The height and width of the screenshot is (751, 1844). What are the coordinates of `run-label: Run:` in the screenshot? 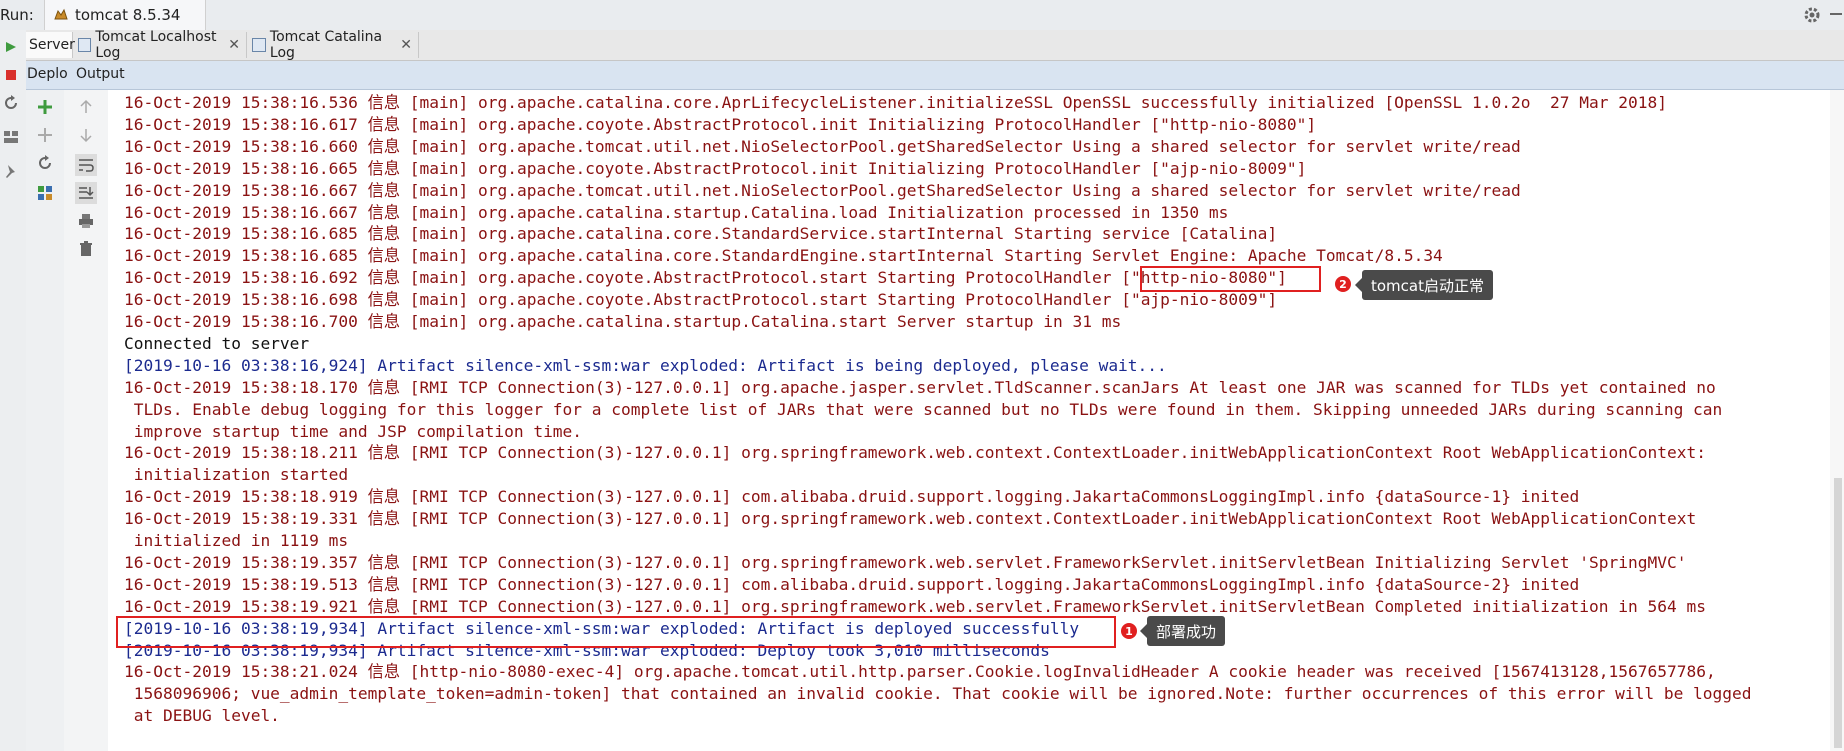 It's located at (17, 15).